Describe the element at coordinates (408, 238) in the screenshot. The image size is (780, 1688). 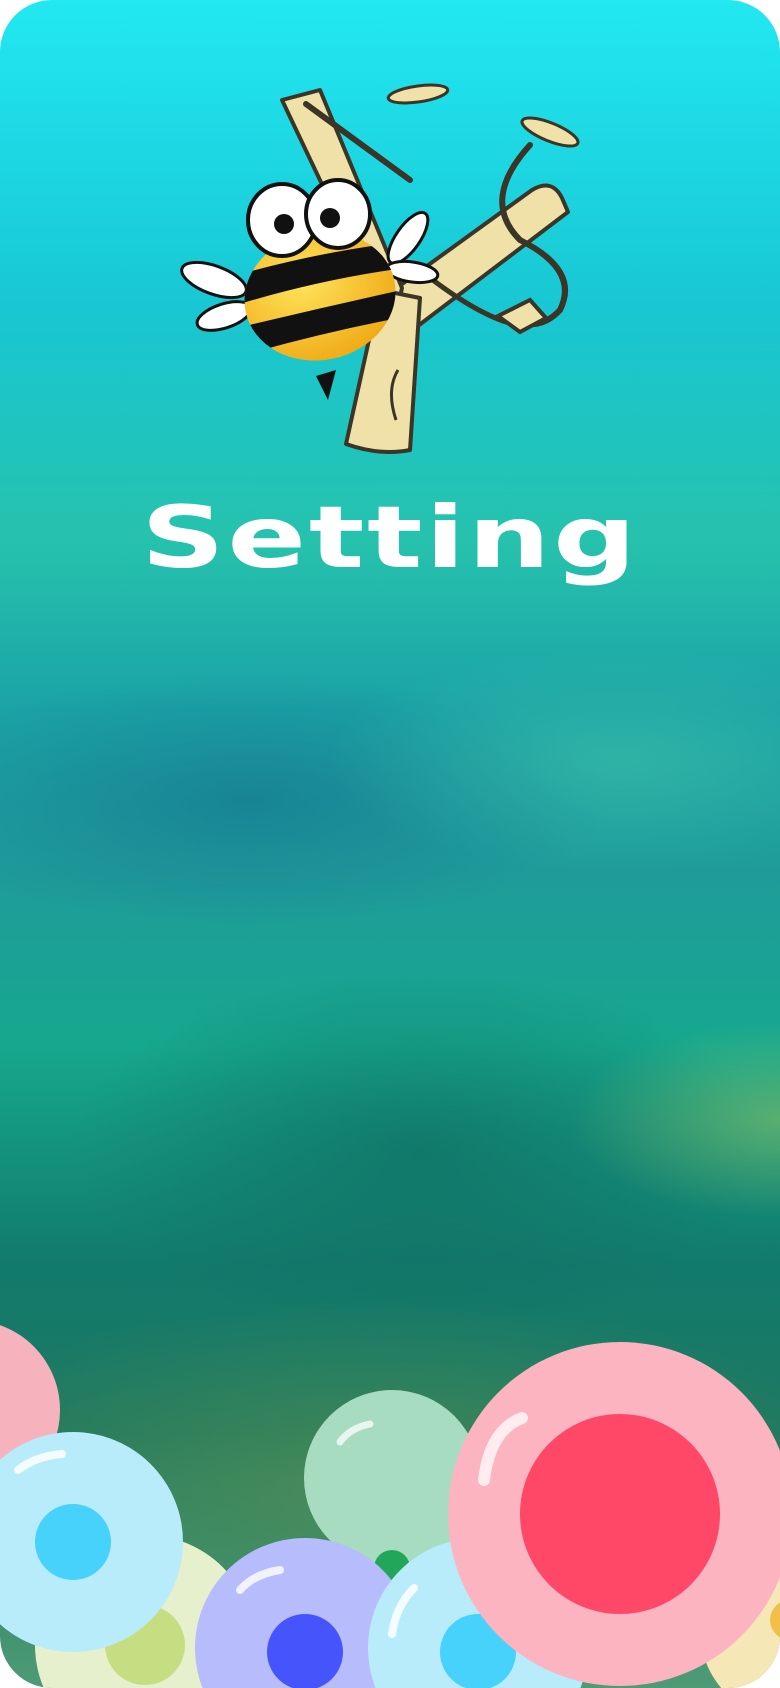
I see `bee-wing-right-top` at that location.